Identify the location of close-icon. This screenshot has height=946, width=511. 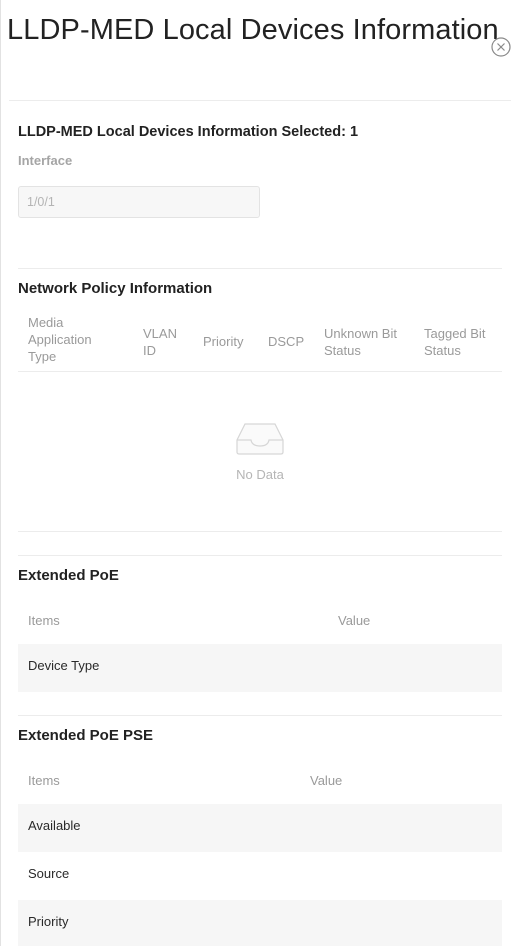
(500, 47).